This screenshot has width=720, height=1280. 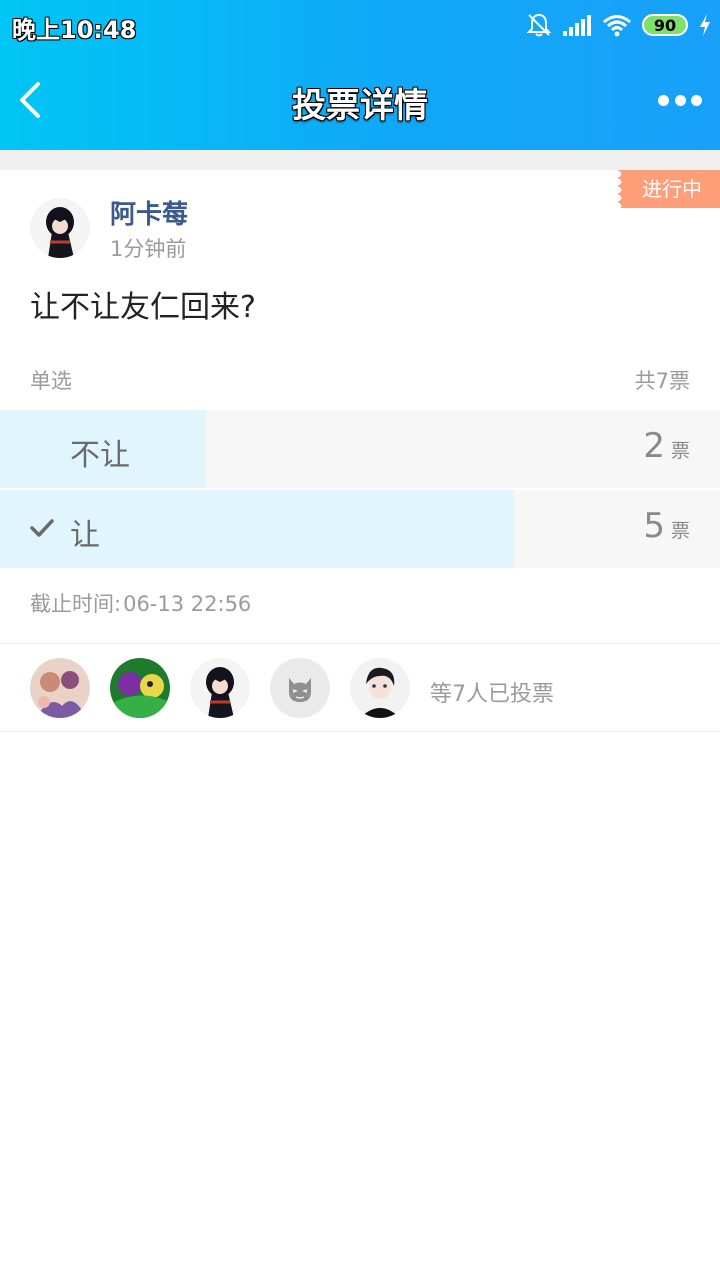 What do you see at coordinates (705, 25) in the screenshot?
I see `charging-icon` at bounding box center [705, 25].